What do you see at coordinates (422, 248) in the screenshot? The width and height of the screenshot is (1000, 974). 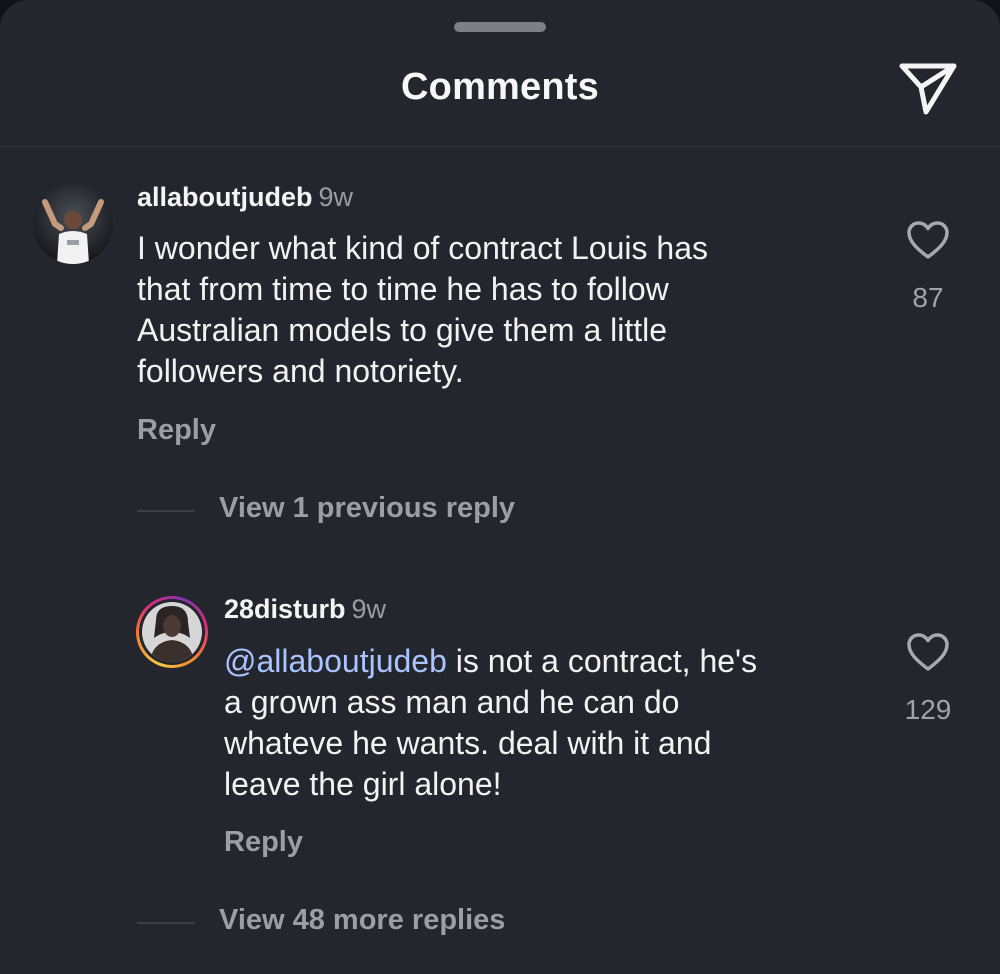 I see `comment-text-line: I wonder what kind of contract Louis has` at bounding box center [422, 248].